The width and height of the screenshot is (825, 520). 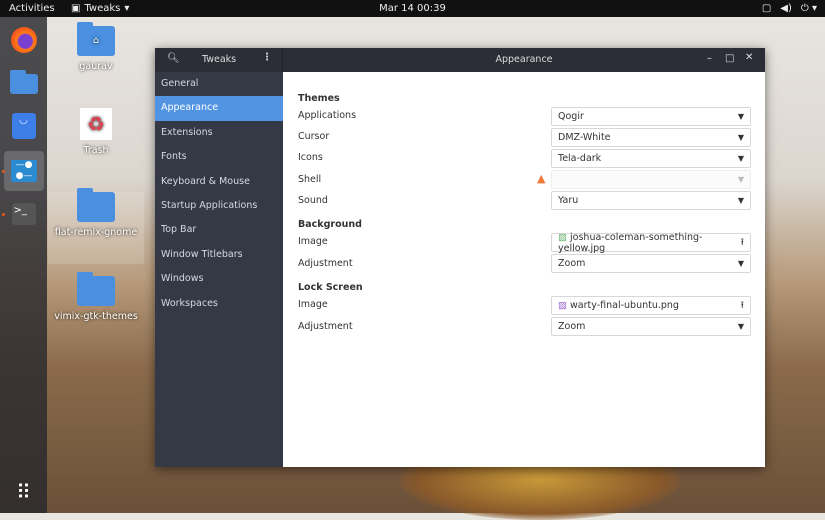 I want to click on header-bar: 🔍︎ Tweaks ⋮ Appearance – □ ✕, so click(x=460, y=60).